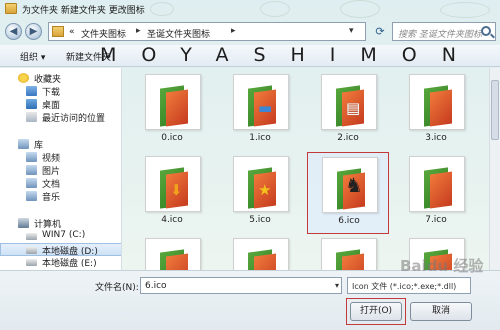 This screenshot has width=500, height=330. I want to click on breadcrumb-item-folder-icons: 文件夹图标, so click(103, 33).